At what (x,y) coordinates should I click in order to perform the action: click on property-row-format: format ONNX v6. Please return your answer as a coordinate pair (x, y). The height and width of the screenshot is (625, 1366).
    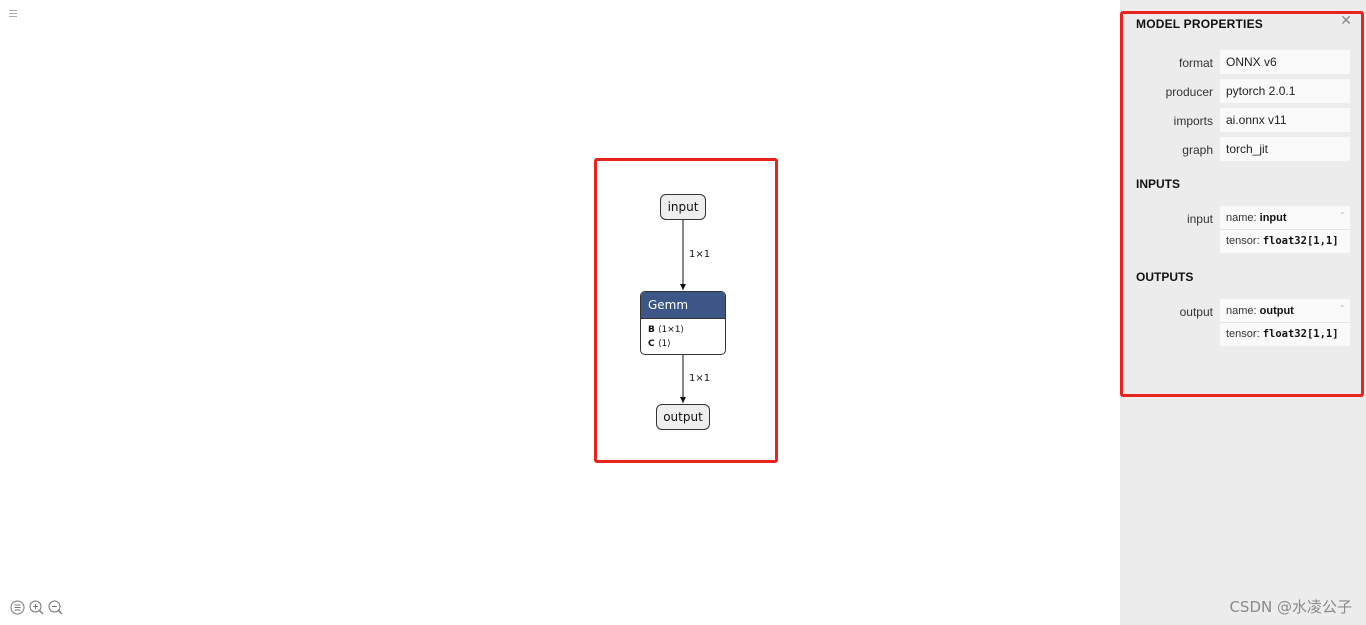
    Looking at the image, I should click on (1243, 62).